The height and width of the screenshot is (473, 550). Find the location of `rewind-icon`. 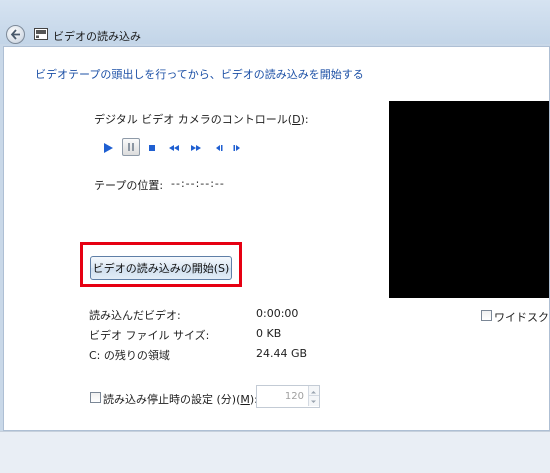

rewind-icon is located at coordinates (174, 148).